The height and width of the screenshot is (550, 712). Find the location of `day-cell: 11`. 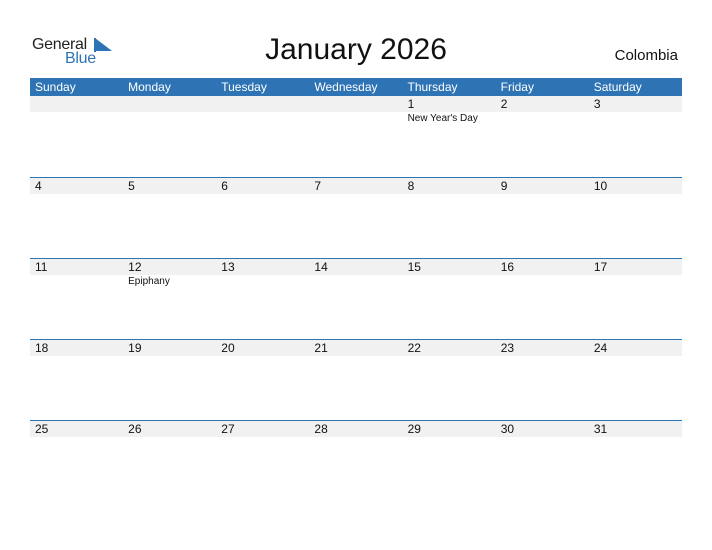

day-cell: 11 is located at coordinates (76, 299).